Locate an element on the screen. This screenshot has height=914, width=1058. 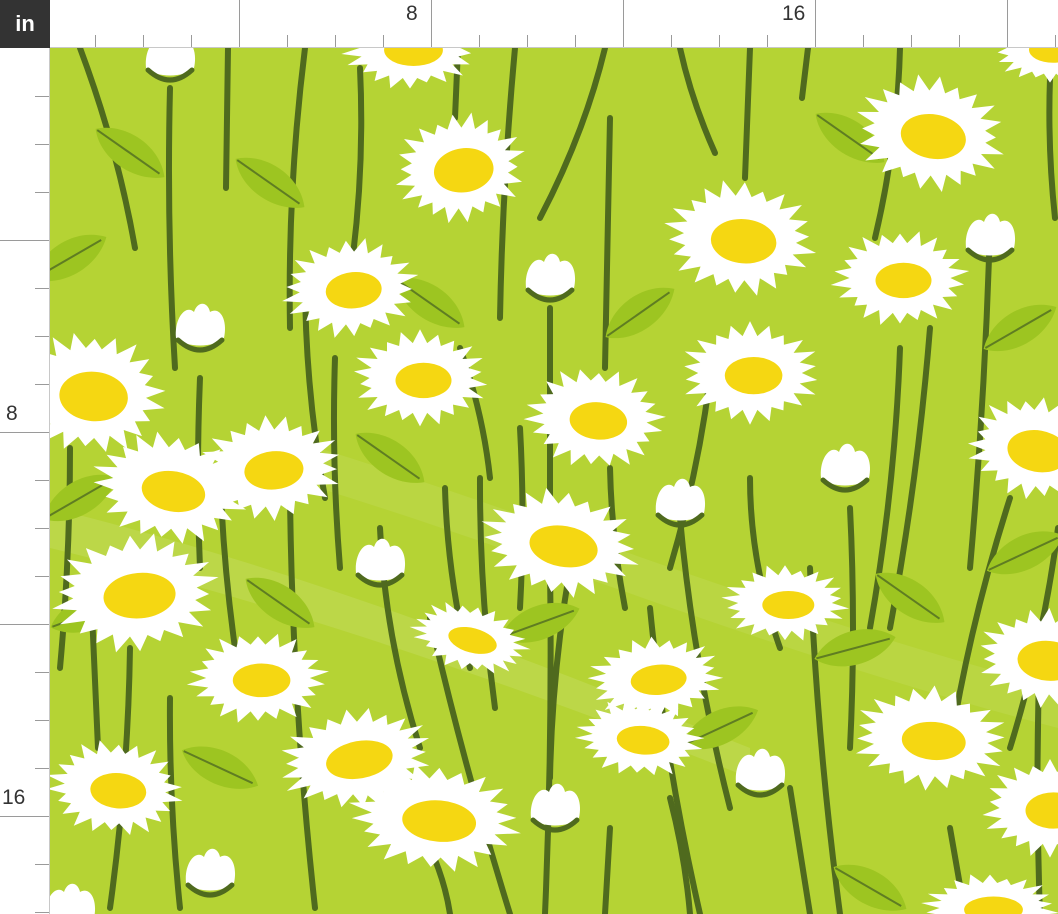
horizontal-ruler: 8 16 is located at coordinates (554, 24).